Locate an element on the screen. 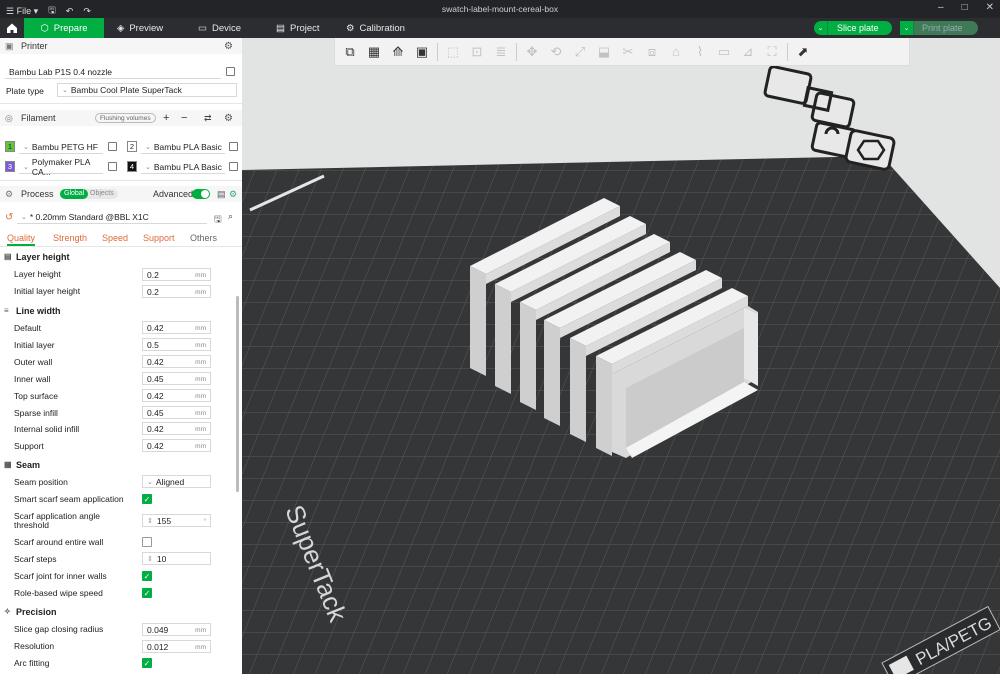 The image size is (1000, 674). text-icon: ▭ is located at coordinates (724, 52).